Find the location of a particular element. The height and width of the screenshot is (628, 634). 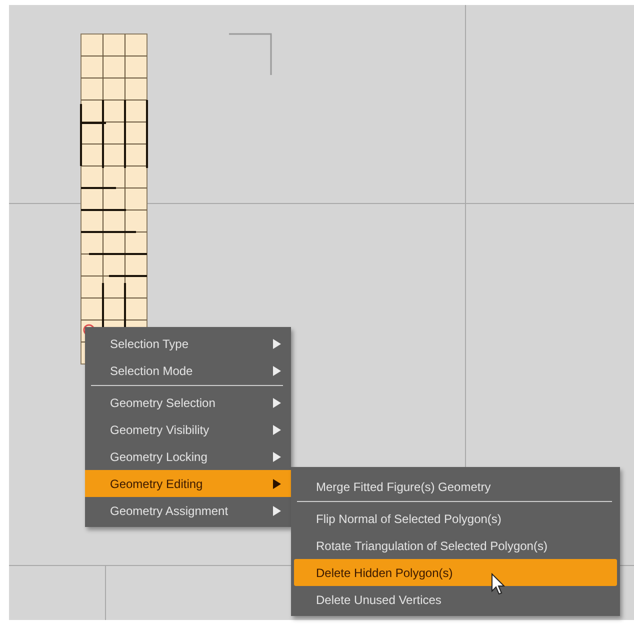

menu-item: Delete Hidden Polygon(s) is located at coordinates (455, 572).